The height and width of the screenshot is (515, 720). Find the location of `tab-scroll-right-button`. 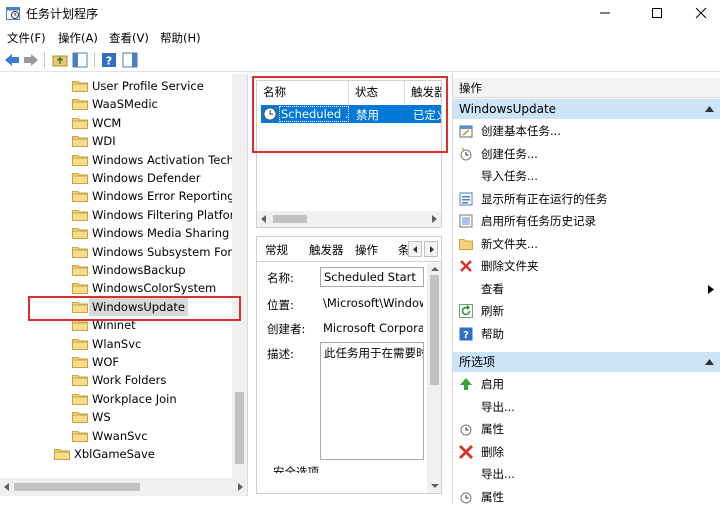

tab-scroll-right-button is located at coordinates (431, 249).